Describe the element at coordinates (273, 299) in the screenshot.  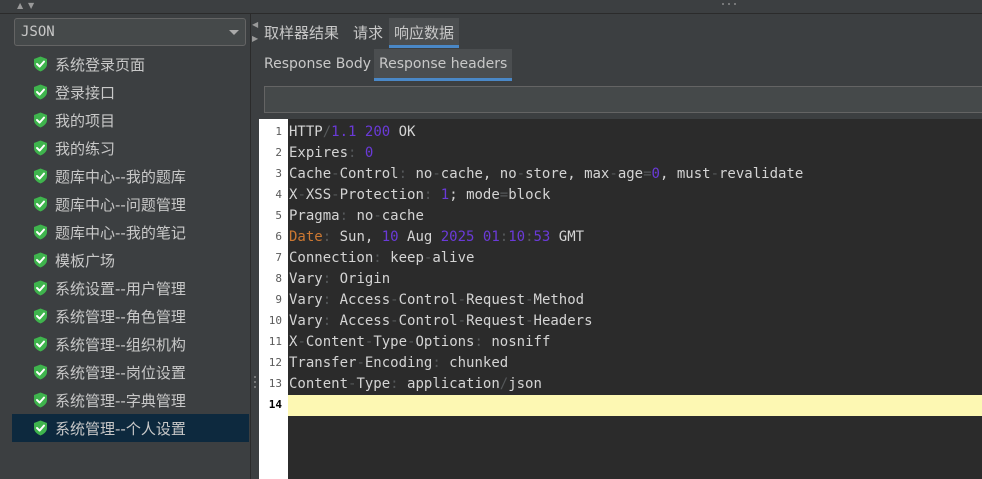
I see `line-number-gutter: 1 2 3 4 5 6 7 8 9 10 11 12 13 14` at that location.